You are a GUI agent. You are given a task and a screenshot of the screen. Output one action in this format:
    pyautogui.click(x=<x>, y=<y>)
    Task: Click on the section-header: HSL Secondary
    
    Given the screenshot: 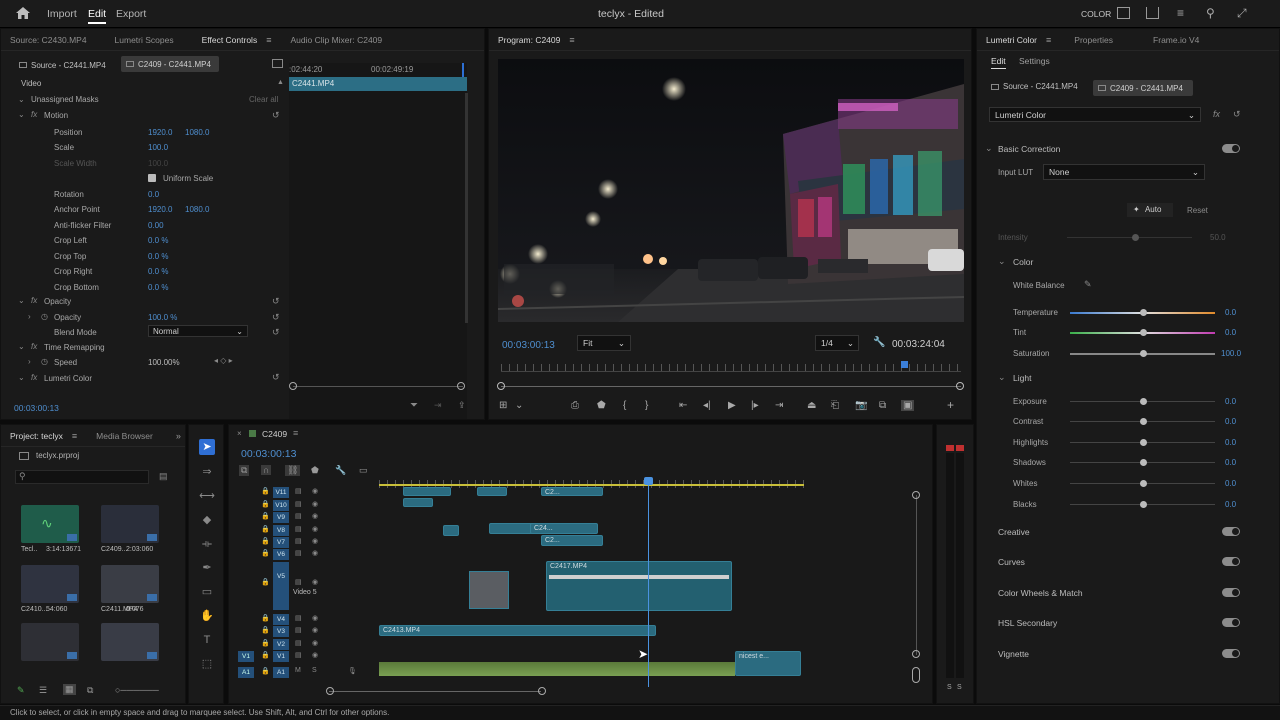 What is the action you would take?
    pyautogui.click(x=1027, y=623)
    